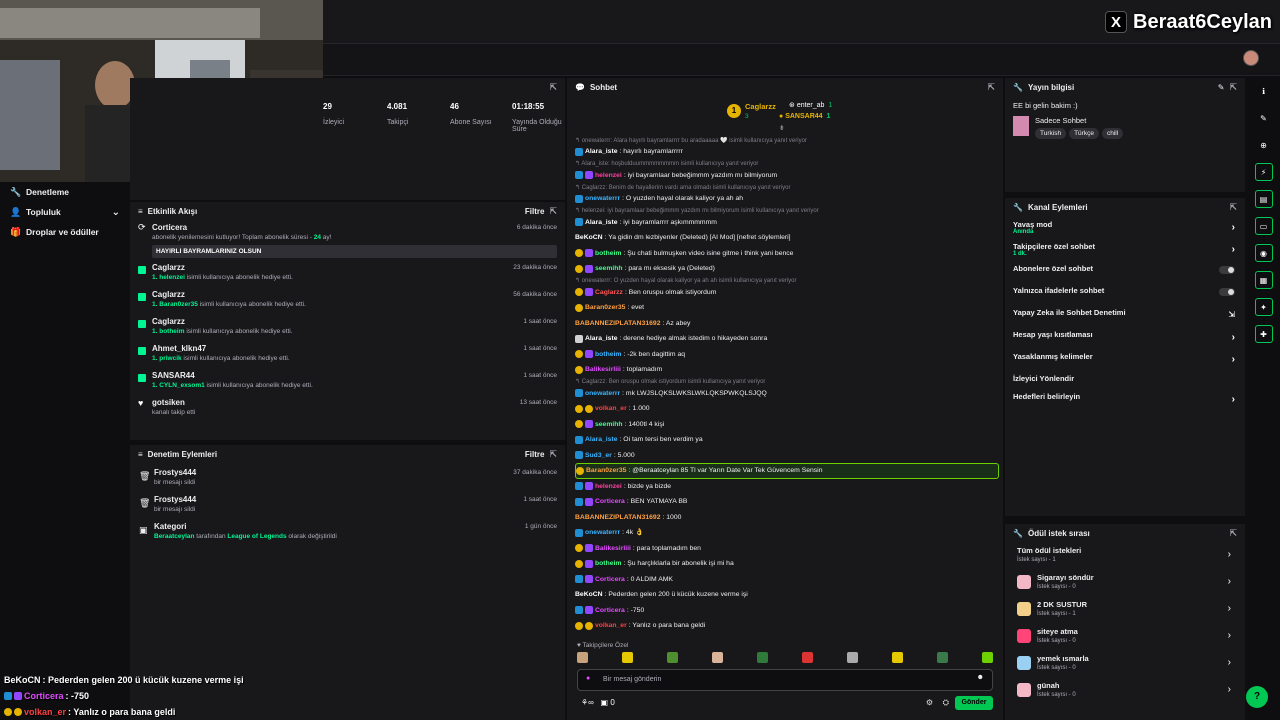 Image resolution: width=1280 pixels, height=720 pixels. Describe the element at coordinates (1264, 91) in the screenshot. I see `info-icon: ℹ` at that location.